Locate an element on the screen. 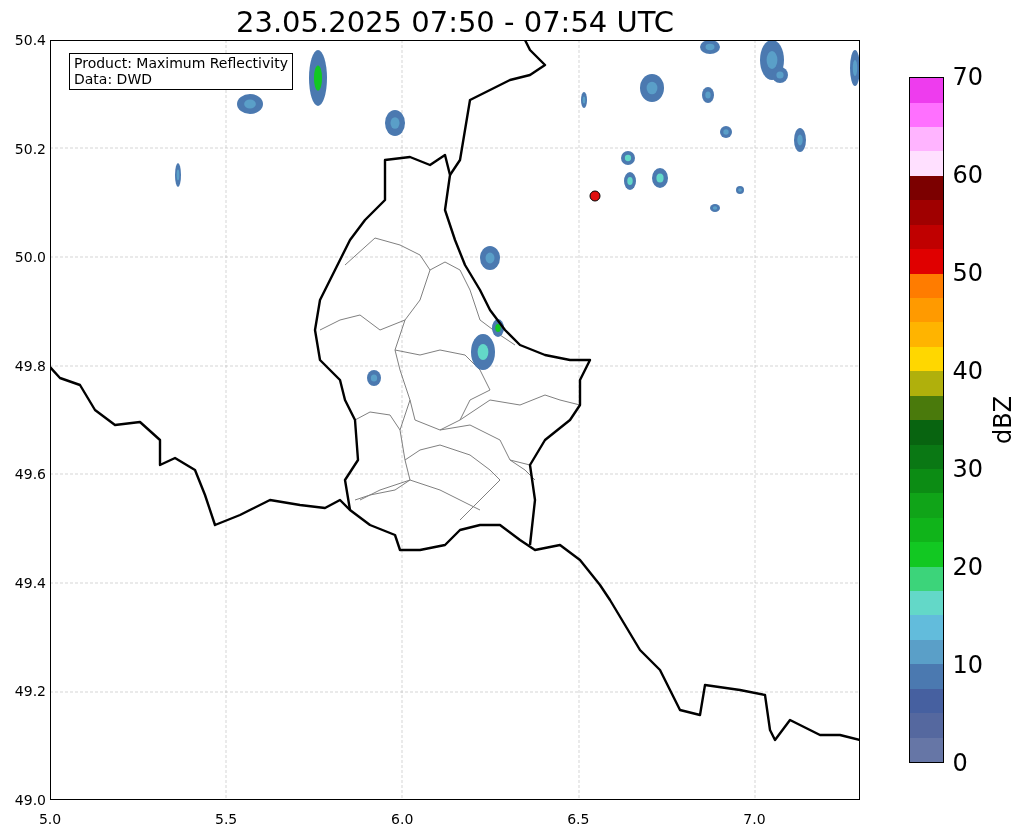  longitude-tick-label: 6.0 is located at coordinates (402, 819).